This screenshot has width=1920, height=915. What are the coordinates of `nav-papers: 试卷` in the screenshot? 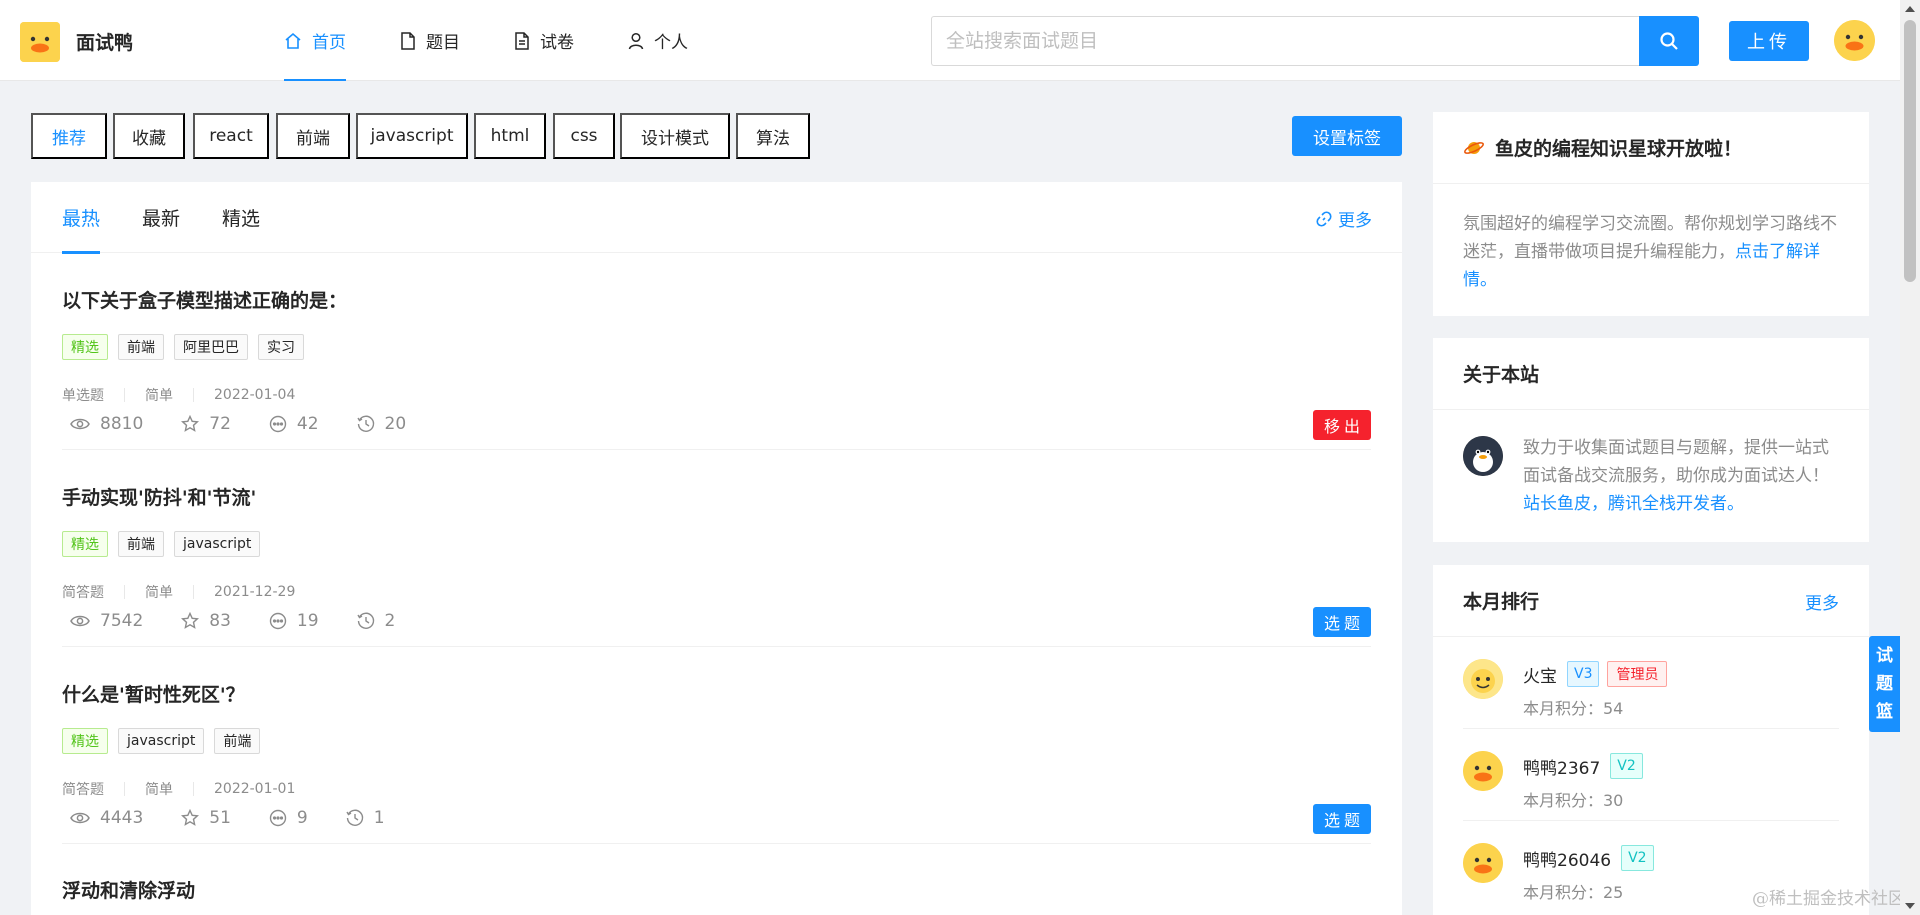 It's located at (544, 40).